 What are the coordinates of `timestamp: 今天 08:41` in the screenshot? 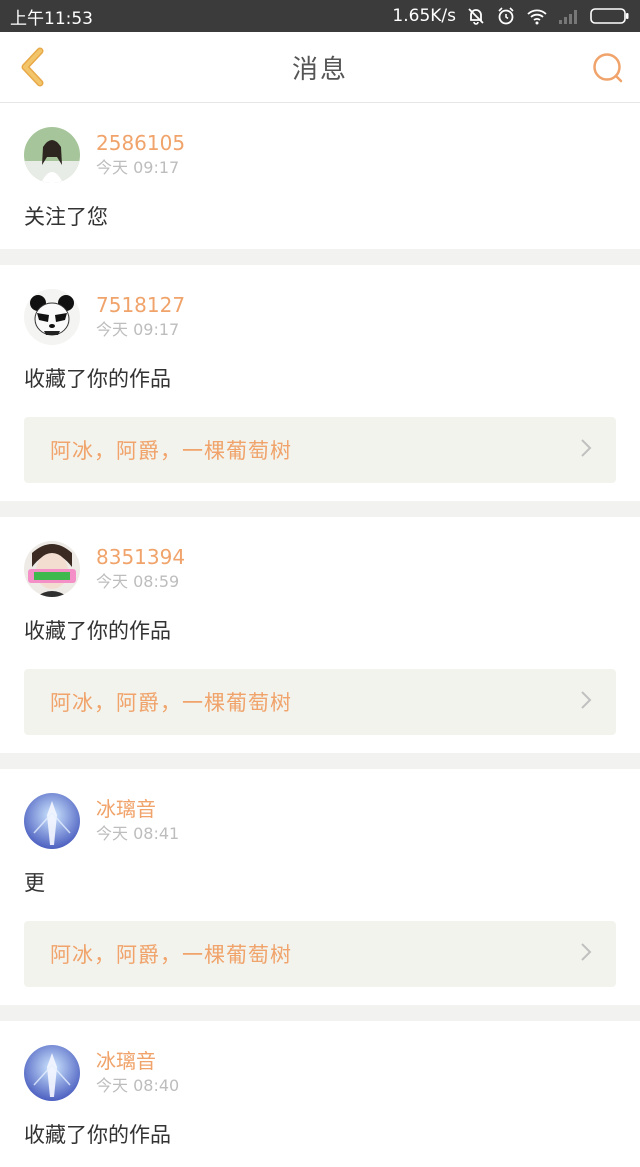 It's located at (138, 833).